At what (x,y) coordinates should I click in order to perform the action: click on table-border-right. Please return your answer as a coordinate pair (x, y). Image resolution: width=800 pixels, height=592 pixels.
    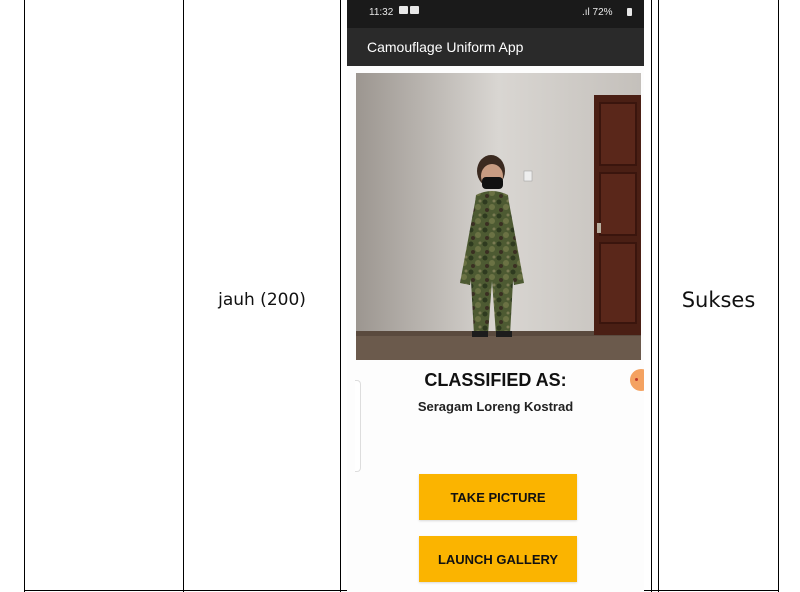
    Looking at the image, I should click on (778, 296).